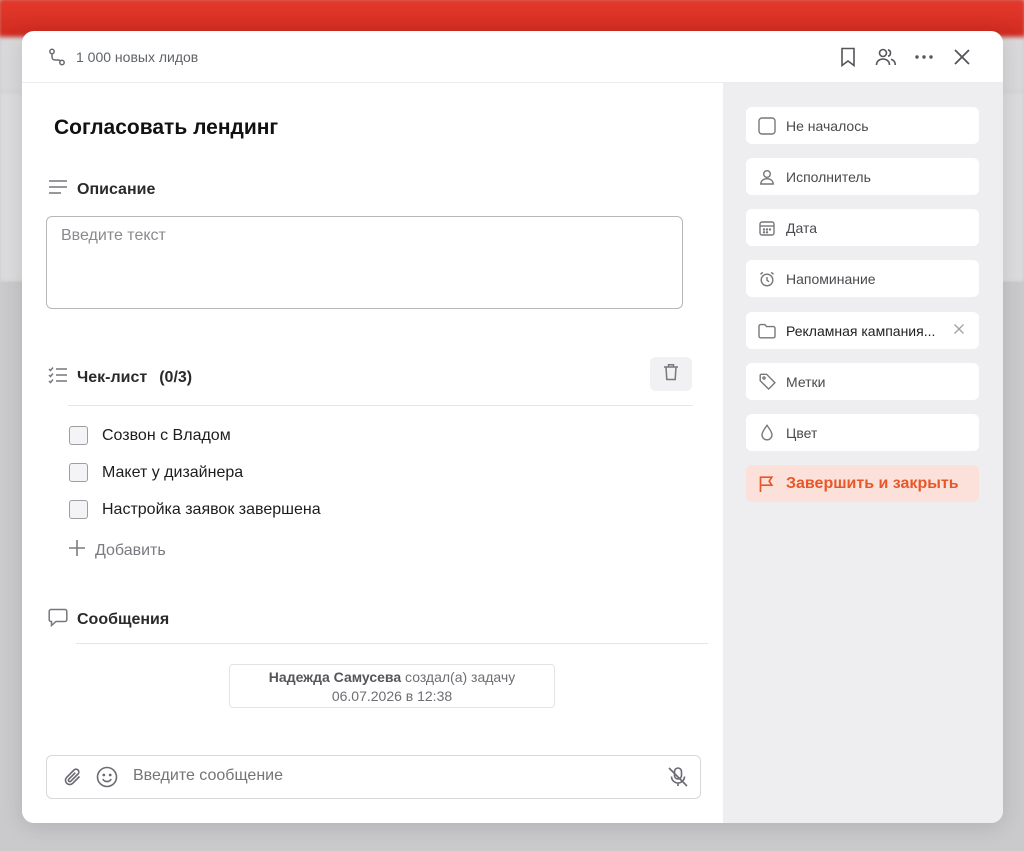  Describe the element at coordinates (886, 57) in the screenshot. I see `users-icon` at that location.